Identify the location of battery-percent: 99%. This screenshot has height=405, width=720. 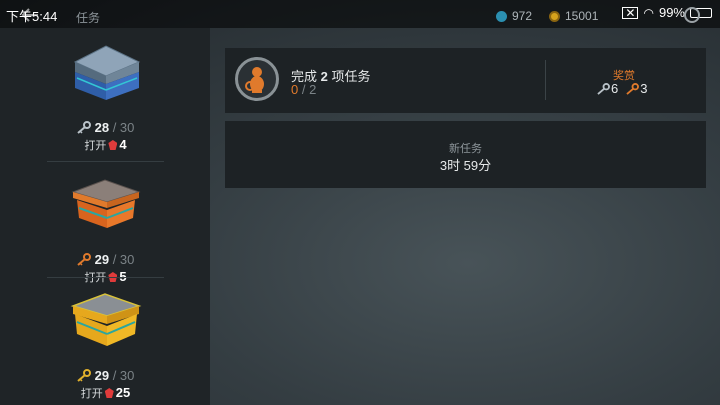
(671, 12).